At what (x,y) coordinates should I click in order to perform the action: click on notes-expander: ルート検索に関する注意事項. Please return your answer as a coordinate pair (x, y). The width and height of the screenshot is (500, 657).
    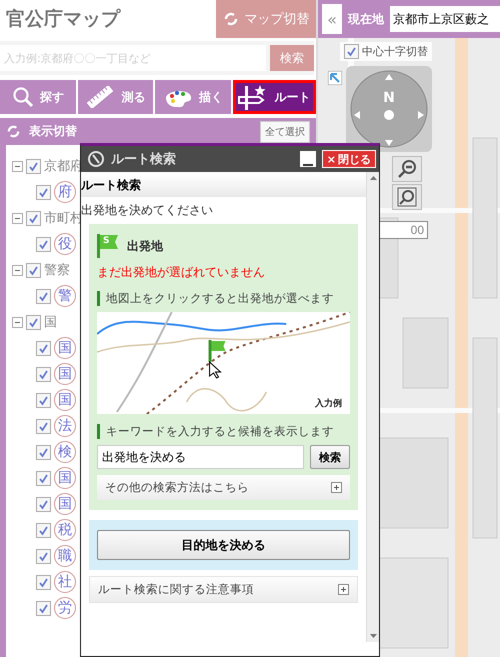
    Looking at the image, I should click on (223, 589).